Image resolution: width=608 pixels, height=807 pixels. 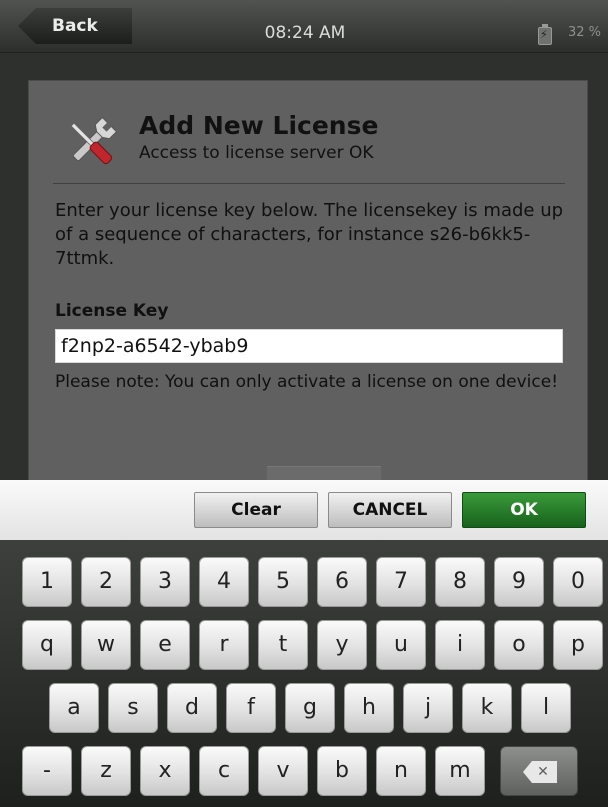 What do you see at coordinates (342, 645) in the screenshot?
I see `key: y` at bounding box center [342, 645].